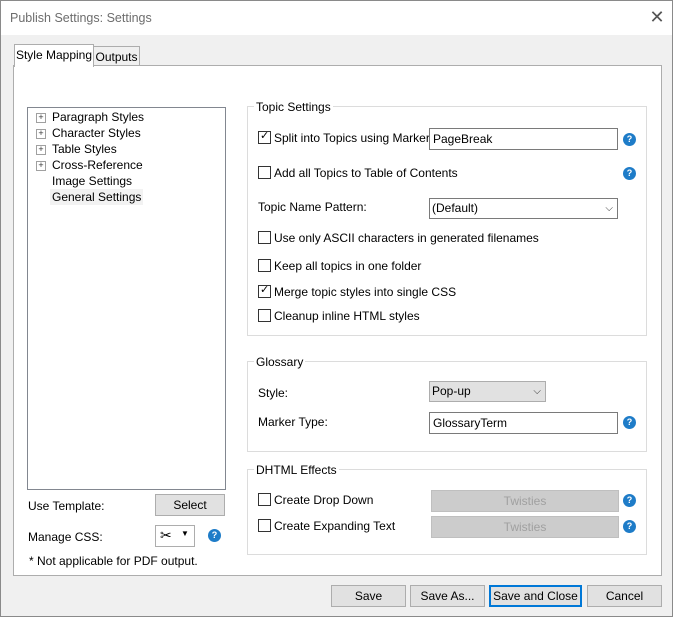 The image size is (673, 617). Describe the element at coordinates (348, 266) in the screenshot. I see `one-folder-label: Keep all topics in one folder` at that location.